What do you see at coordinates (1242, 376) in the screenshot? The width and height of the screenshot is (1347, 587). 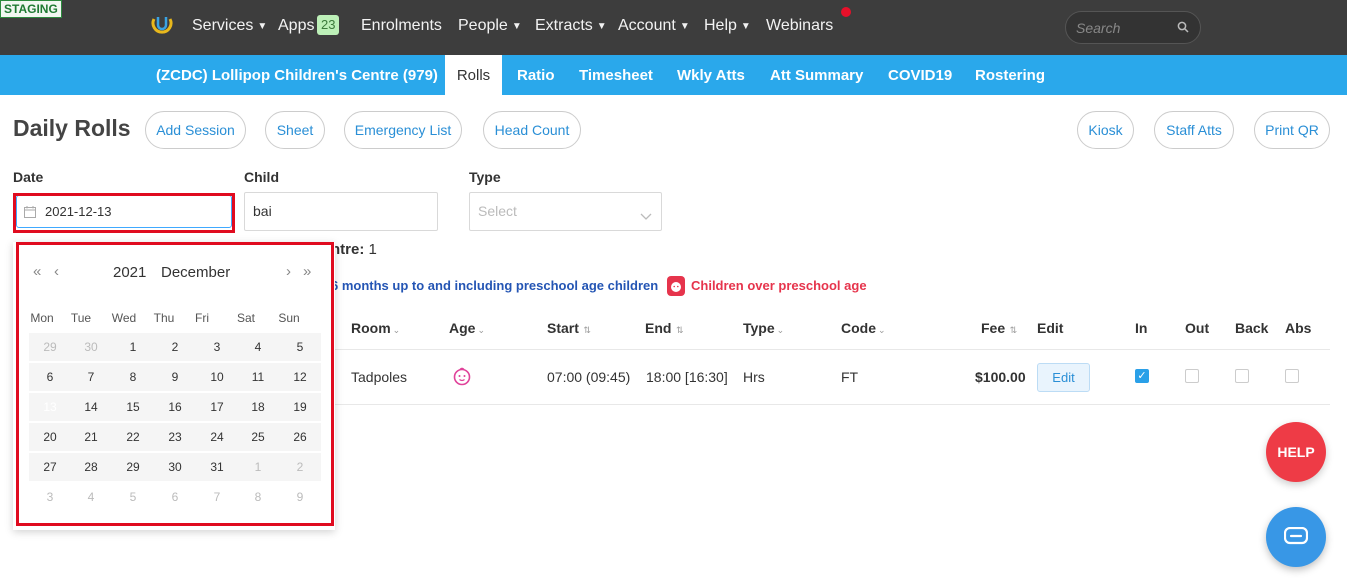 I see `back-checkbox` at bounding box center [1242, 376].